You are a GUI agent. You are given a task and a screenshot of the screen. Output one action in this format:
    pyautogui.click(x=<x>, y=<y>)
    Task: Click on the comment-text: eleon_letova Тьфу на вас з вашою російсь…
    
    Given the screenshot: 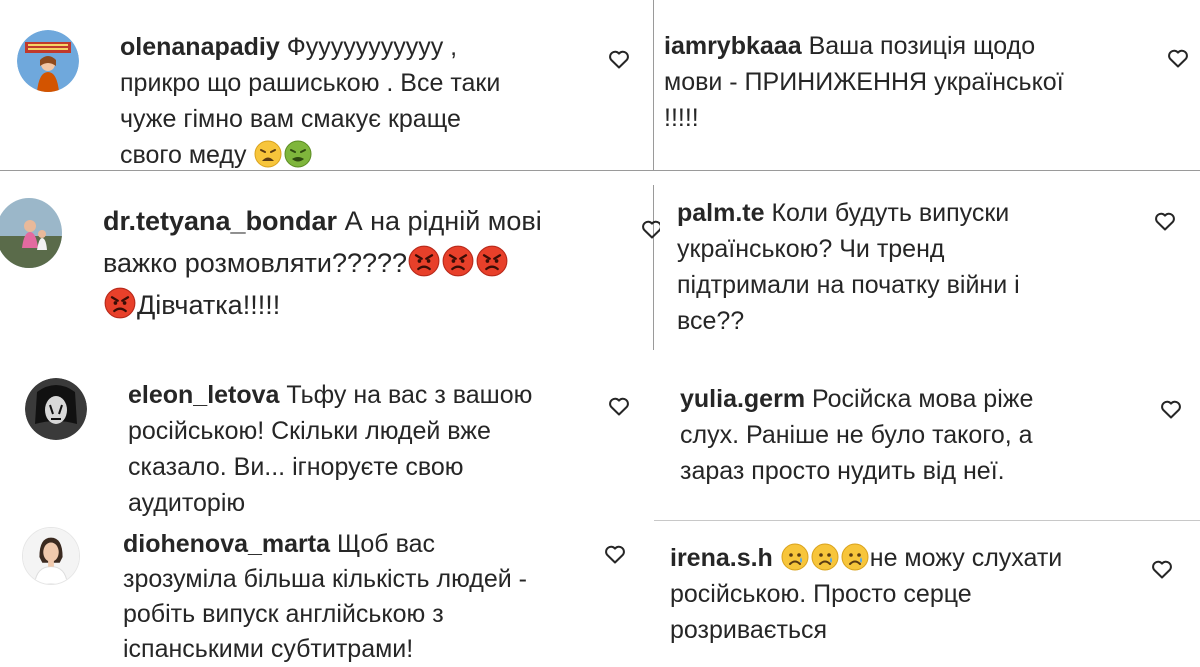 What is the action you would take?
    pyautogui.click(x=330, y=449)
    